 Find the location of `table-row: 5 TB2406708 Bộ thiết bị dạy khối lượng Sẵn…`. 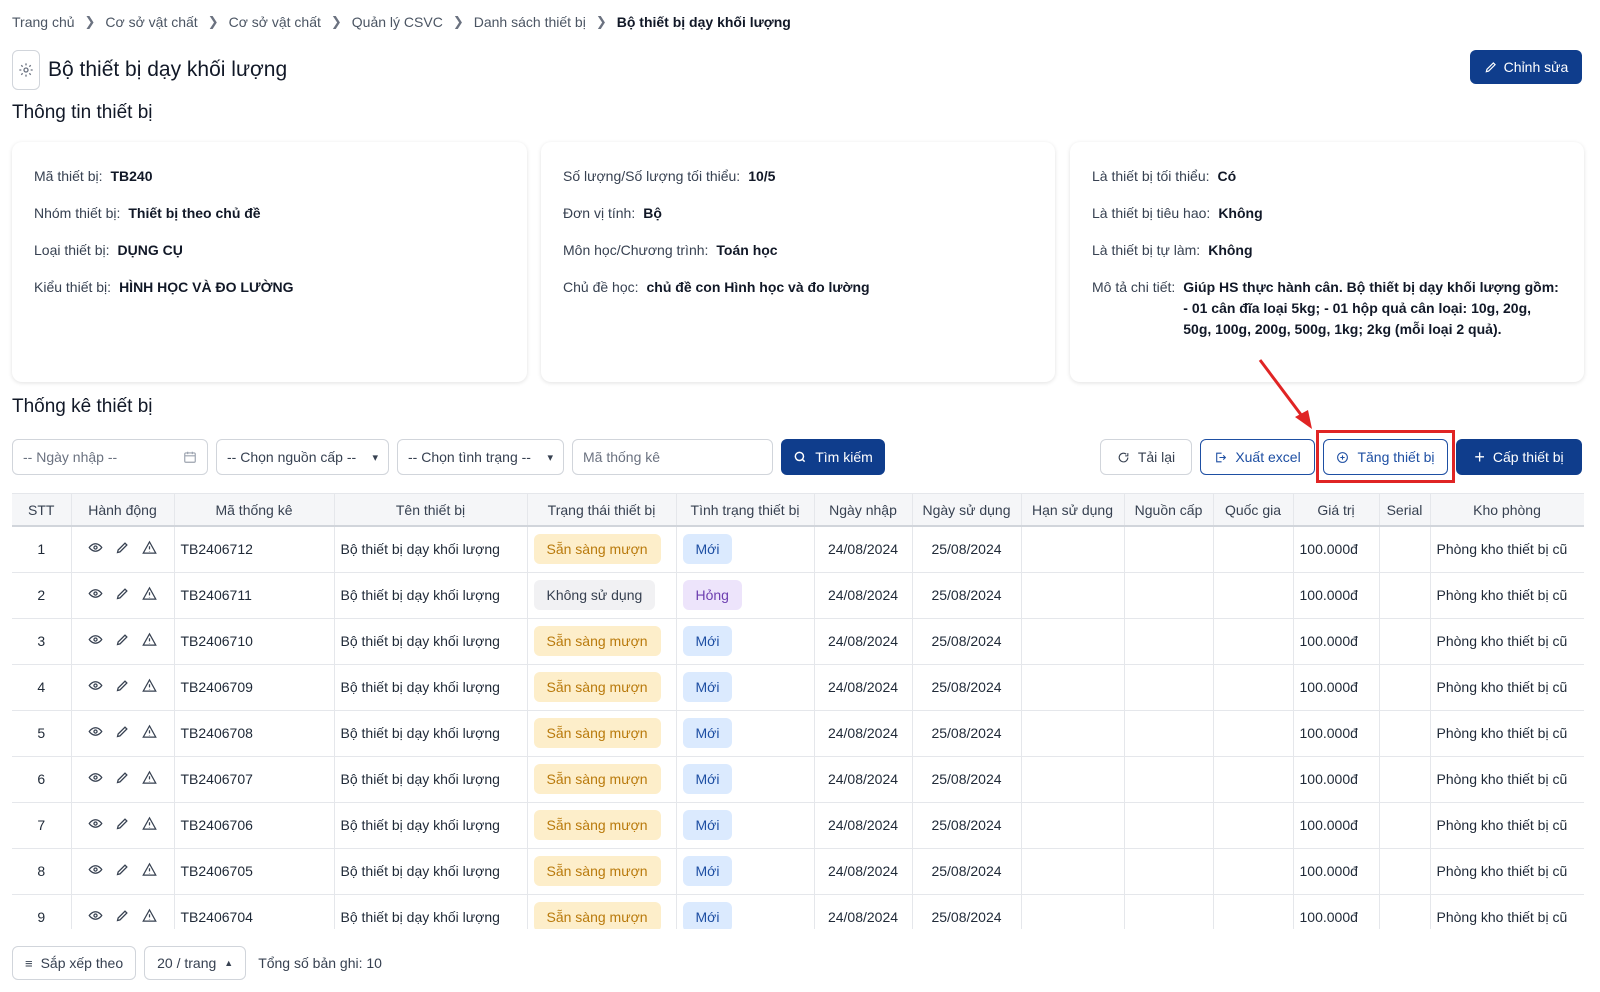

table-row: 5 TB2406708 Bộ thiết bị dạy khối lượng Sẵn… is located at coordinates (798, 733).